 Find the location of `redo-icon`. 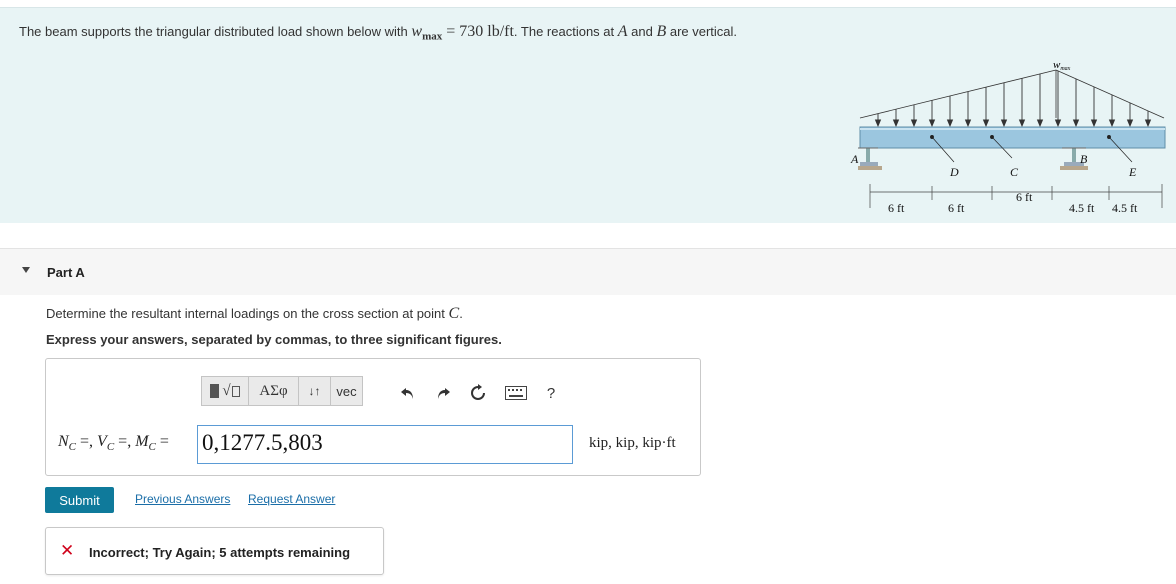

redo-icon is located at coordinates (443, 393).